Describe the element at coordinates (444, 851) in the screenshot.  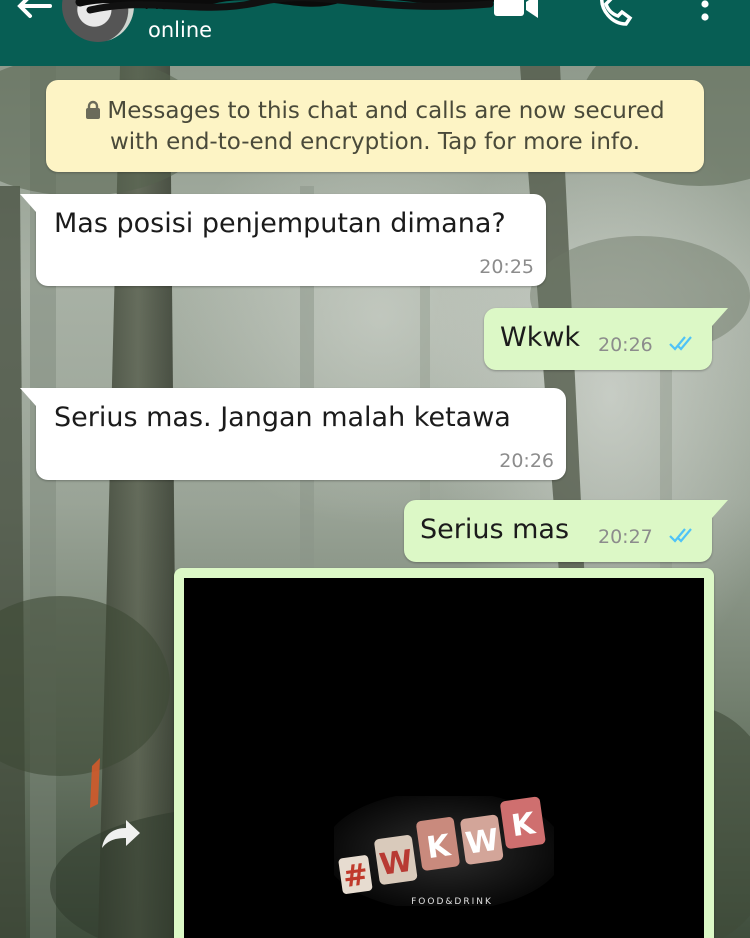
I see `wkwk-sign-image: # W K W K FOOD&DRINK` at that location.